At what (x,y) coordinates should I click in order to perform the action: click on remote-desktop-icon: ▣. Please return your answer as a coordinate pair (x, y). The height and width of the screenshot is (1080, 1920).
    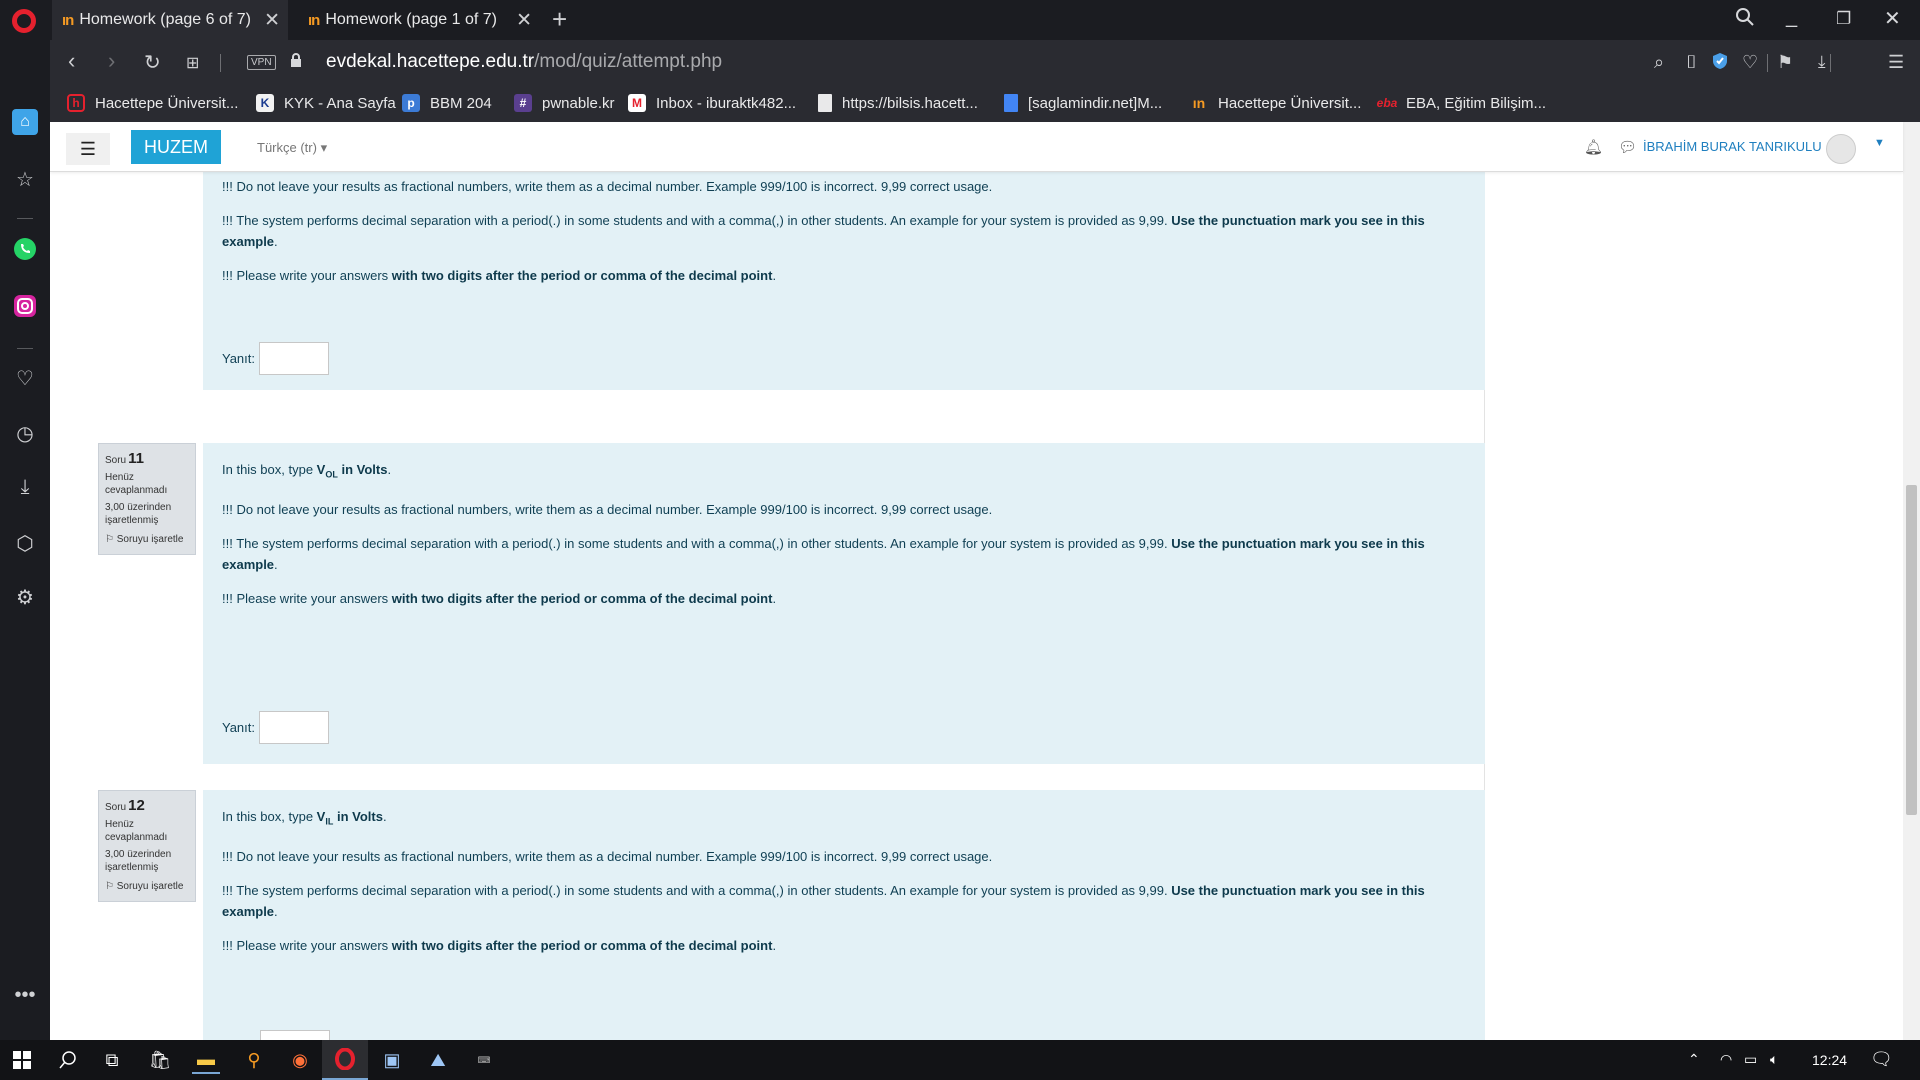
    Looking at the image, I should click on (392, 1060).